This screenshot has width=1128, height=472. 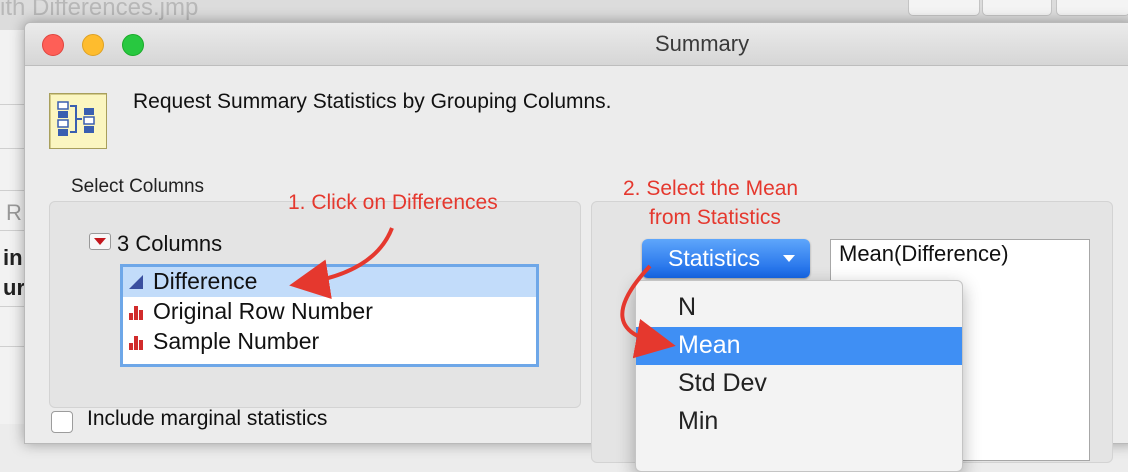 What do you see at coordinates (341, 263) in the screenshot?
I see `arrow-to-difference` at bounding box center [341, 263].